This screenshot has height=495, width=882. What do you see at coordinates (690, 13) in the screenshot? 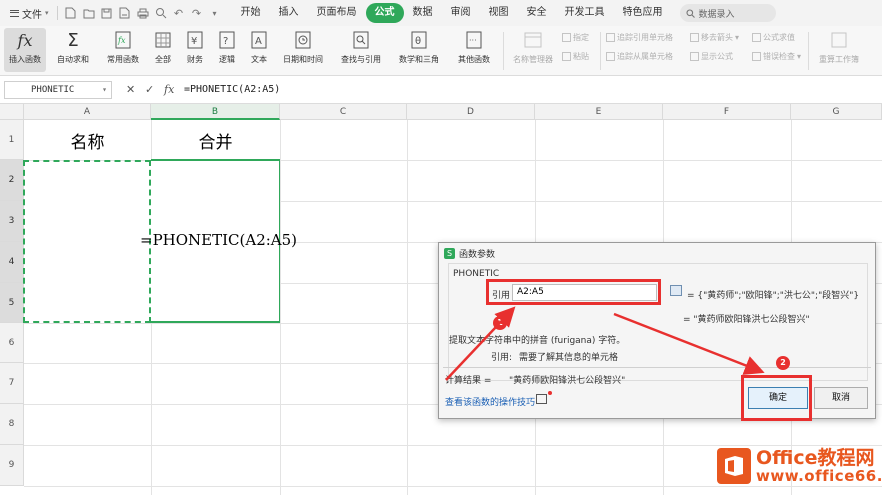
I see `search-icon` at bounding box center [690, 13].